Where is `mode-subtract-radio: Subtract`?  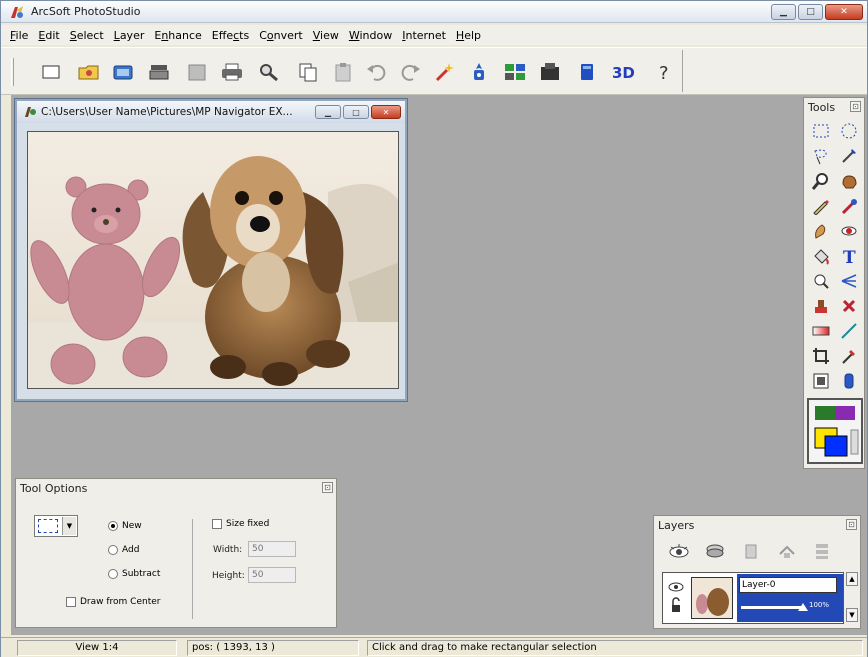
mode-subtract-radio: Subtract is located at coordinates (134, 574).